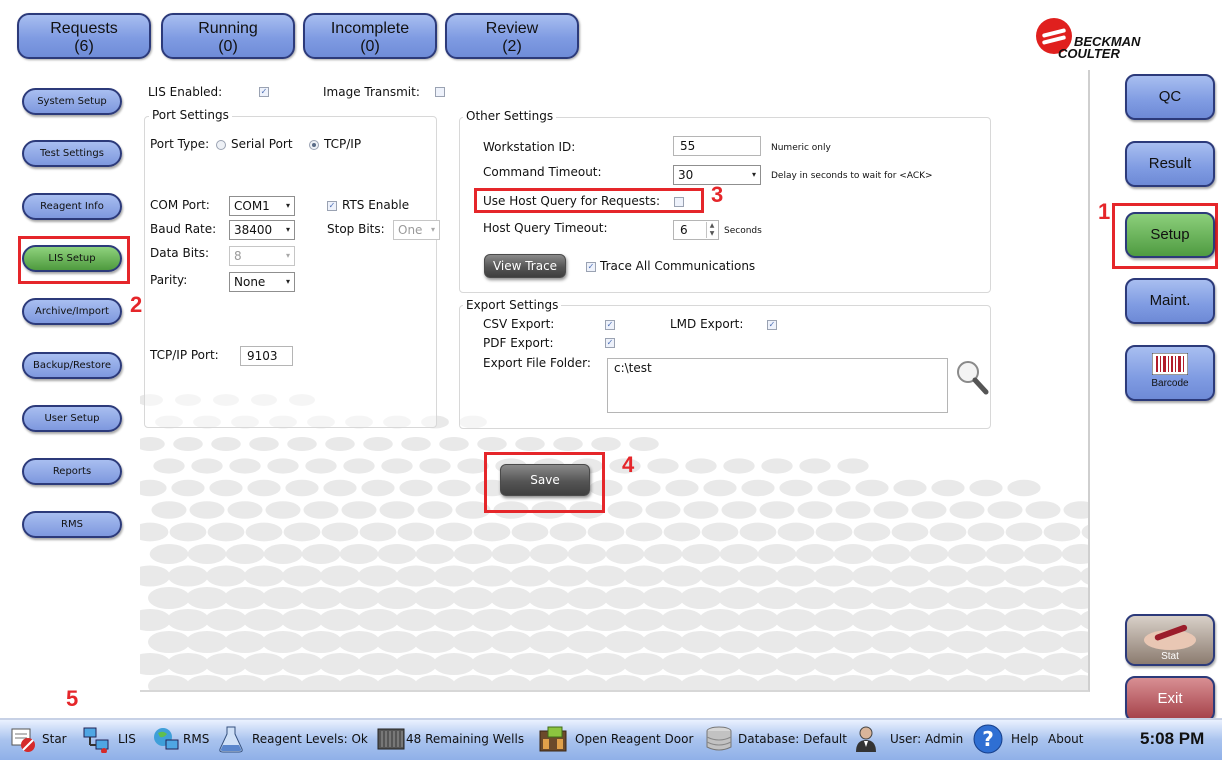 The image size is (1222, 760). What do you see at coordinates (356, 229) in the screenshot?
I see `stop-bits-label: Stop Bits:` at bounding box center [356, 229].